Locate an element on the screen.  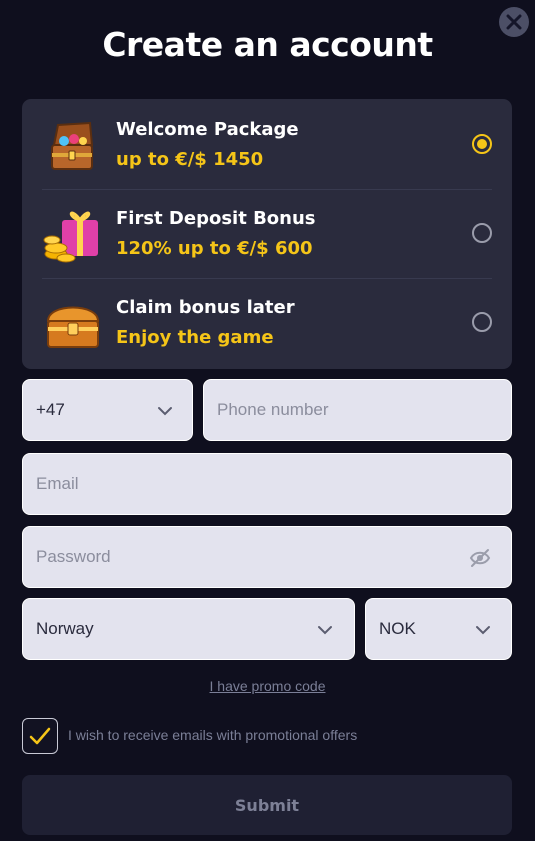
email-field is located at coordinates (267, 484).